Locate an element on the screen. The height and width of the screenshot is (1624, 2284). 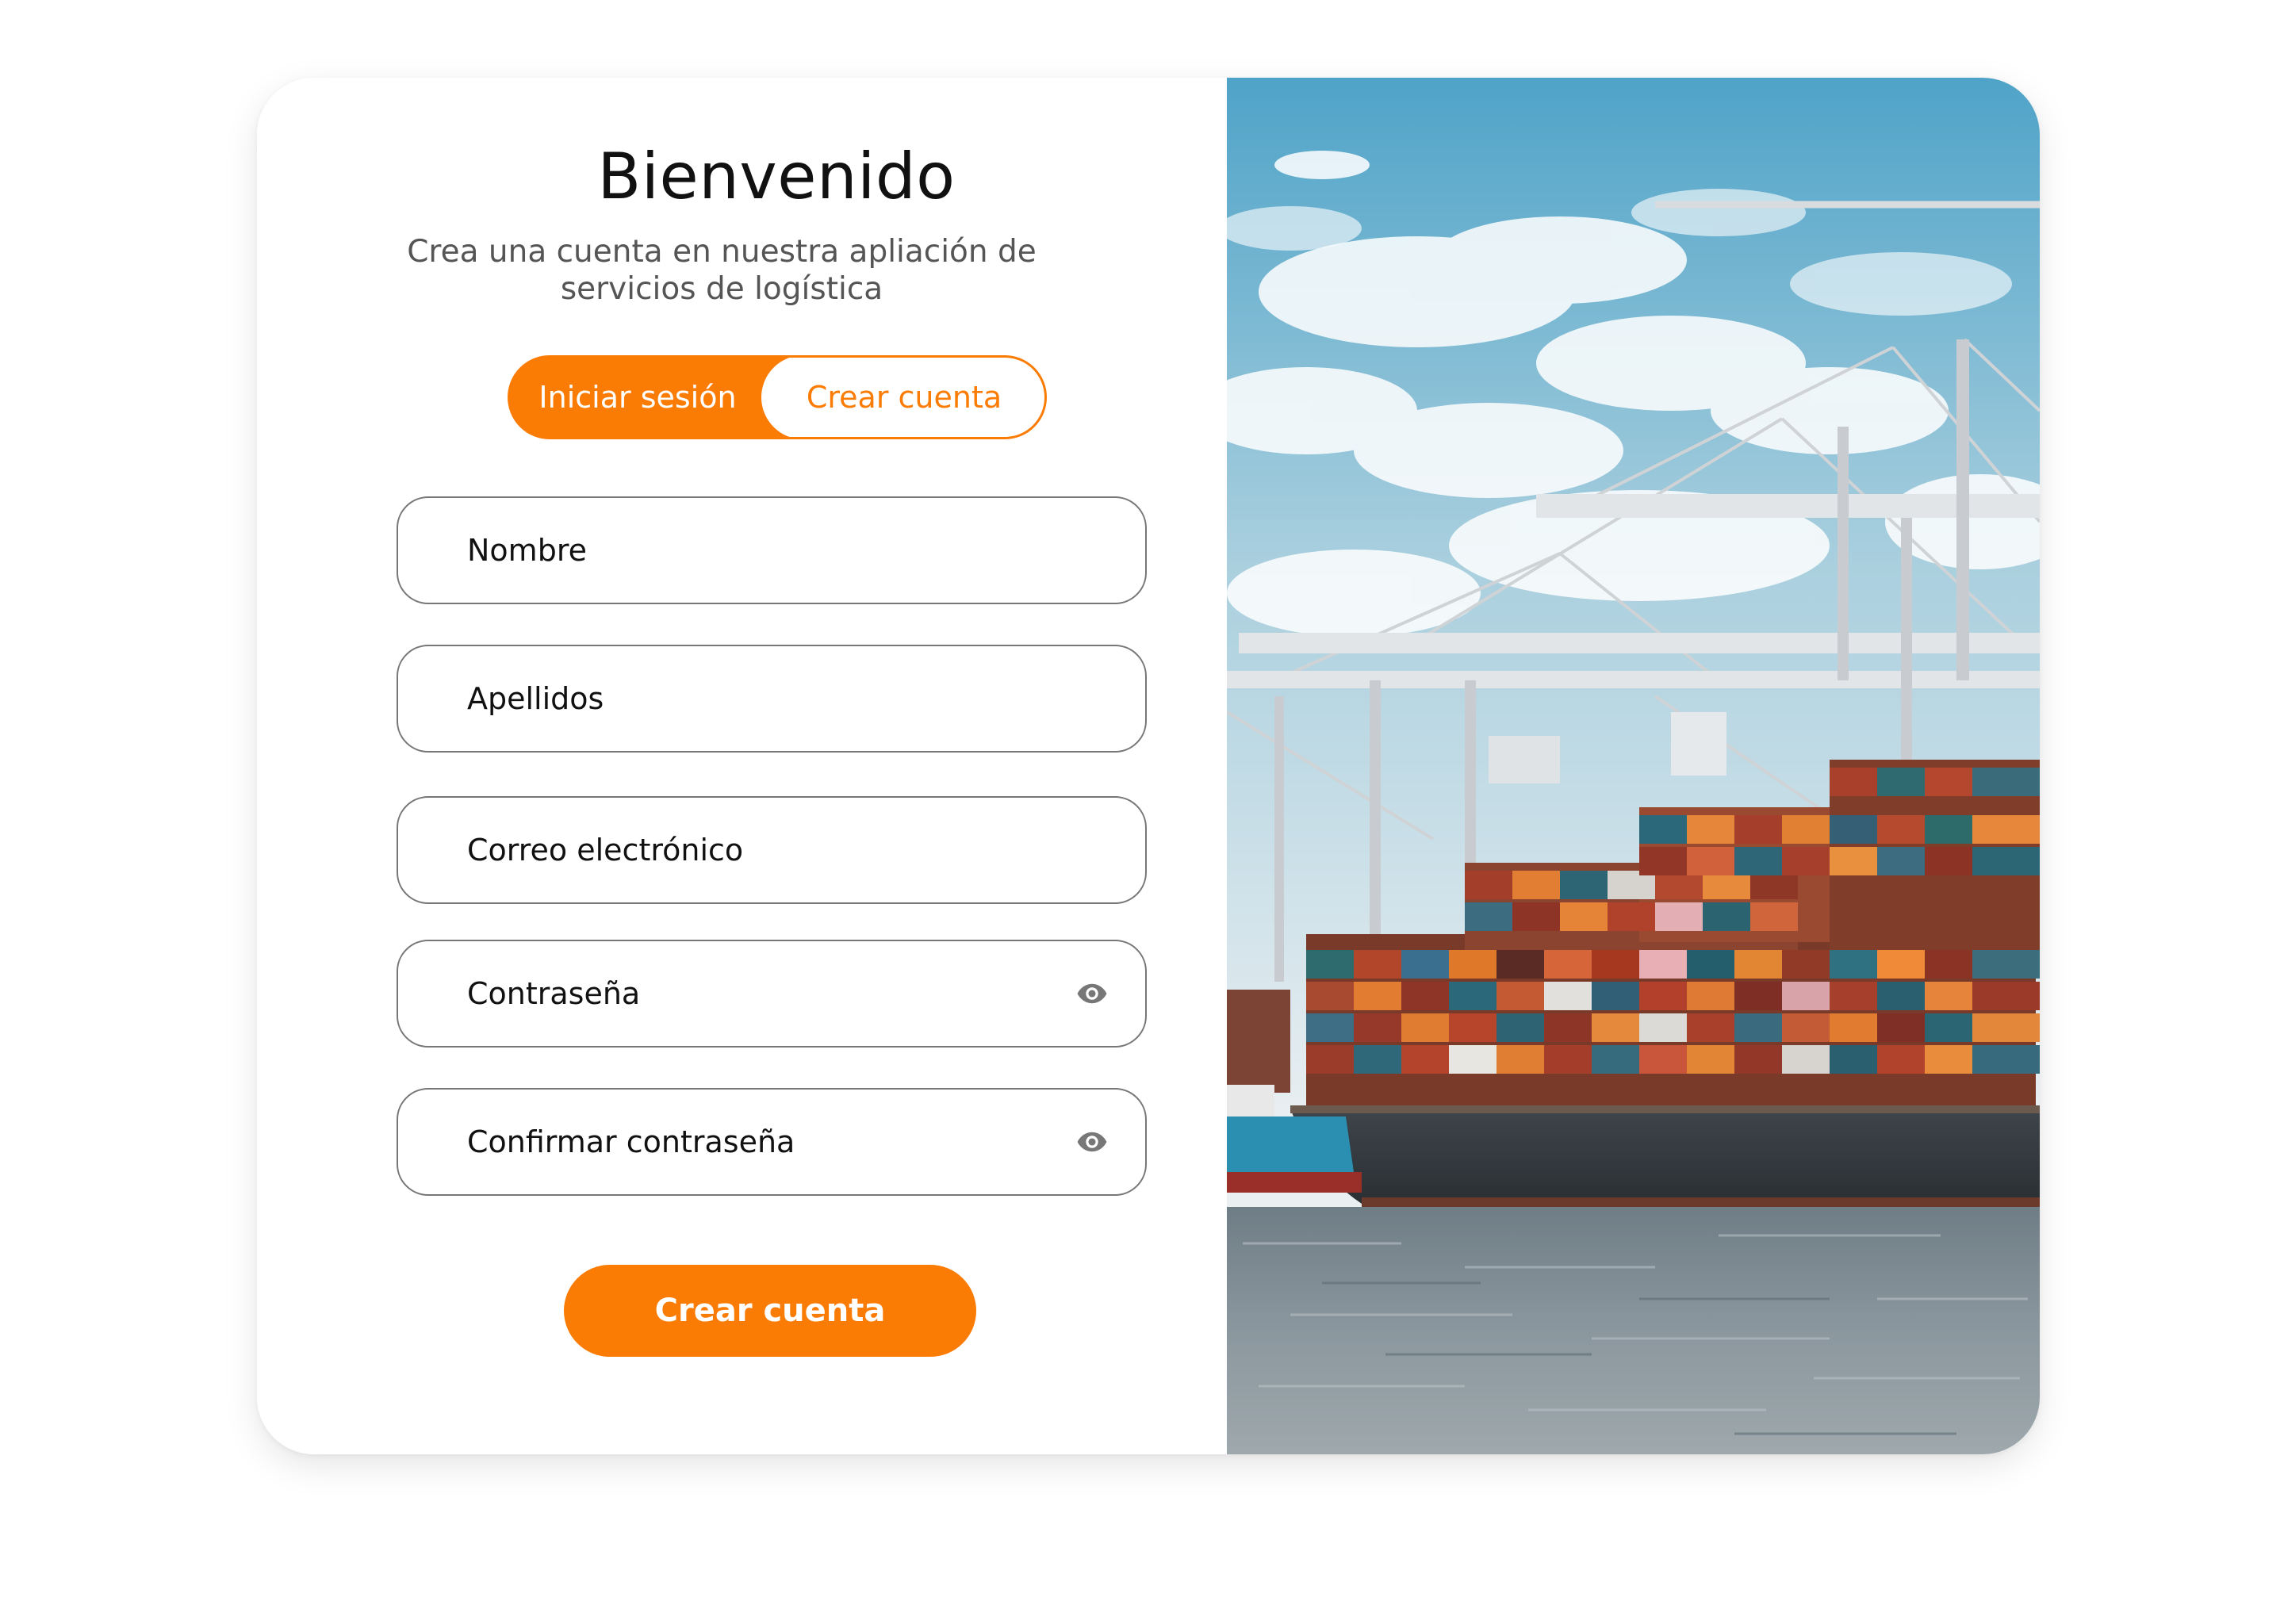
password-field: Contraseña is located at coordinates (772, 994).